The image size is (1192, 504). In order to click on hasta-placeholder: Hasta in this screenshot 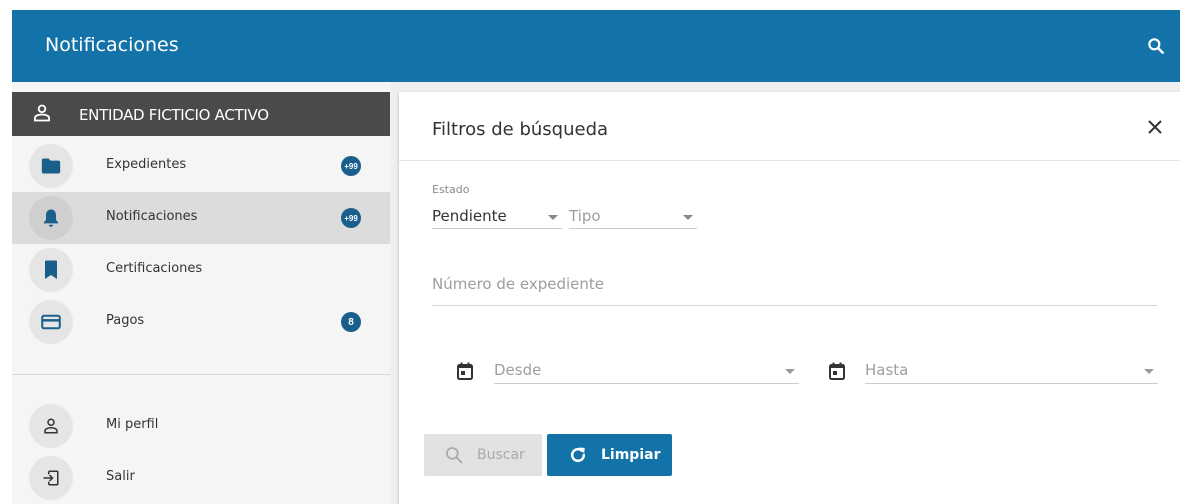, I will do `click(887, 370)`.